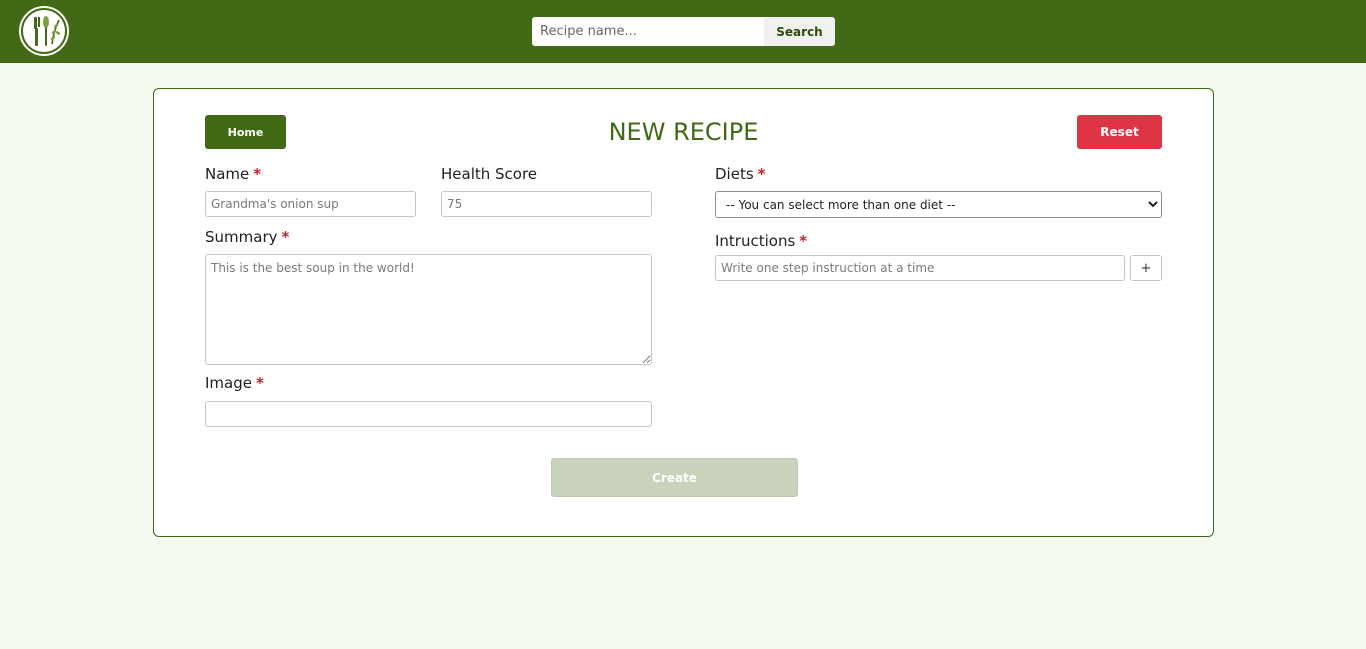  What do you see at coordinates (428, 309) in the screenshot?
I see `summary-textarea` at bounding box center [428, 309].